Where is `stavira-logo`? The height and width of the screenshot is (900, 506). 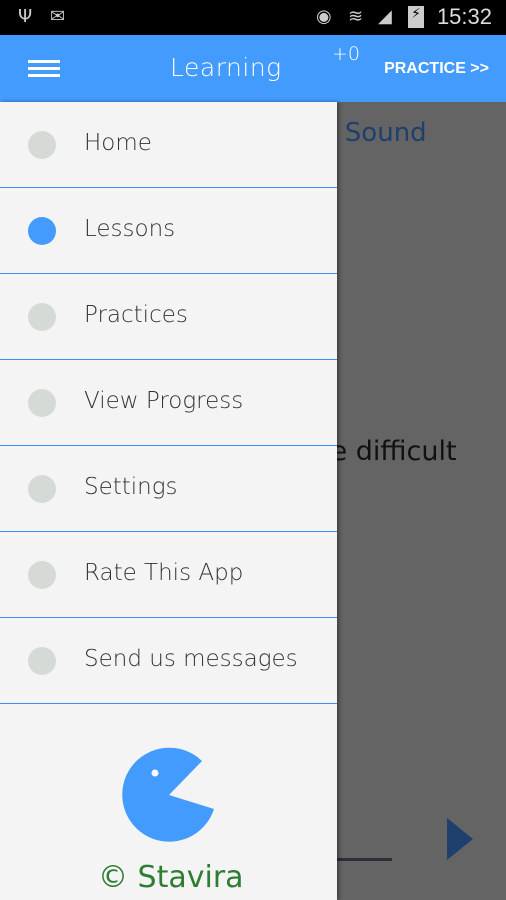
stavira-logo is located at coordinates (168, 794).